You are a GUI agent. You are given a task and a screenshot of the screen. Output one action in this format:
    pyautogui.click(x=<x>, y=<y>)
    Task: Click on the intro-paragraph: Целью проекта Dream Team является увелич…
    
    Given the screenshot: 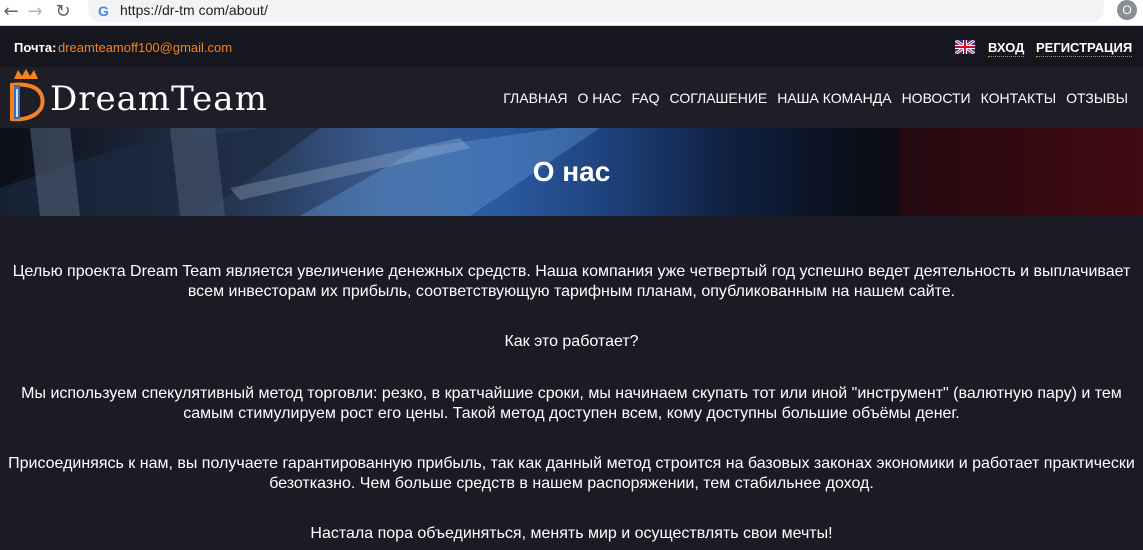 What is the action you would take?
    pyautogui.click(x=571, y=281)
    